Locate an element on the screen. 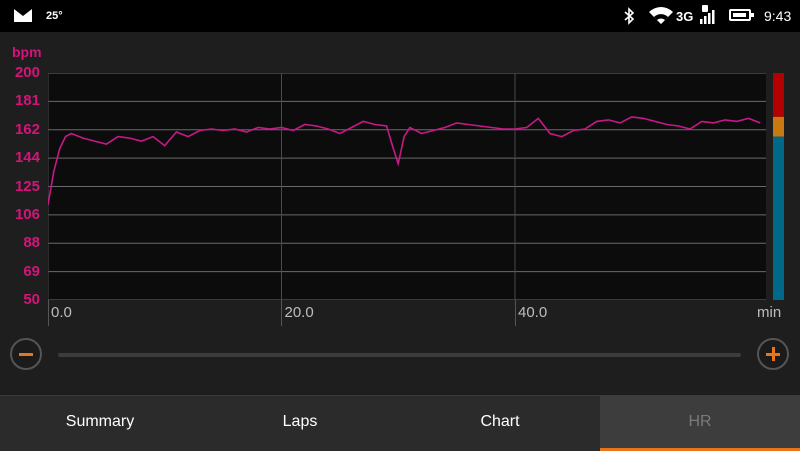 This screenshot has width=800, height=451. y-tick-label: 181 is located at coordinates (27, 101).